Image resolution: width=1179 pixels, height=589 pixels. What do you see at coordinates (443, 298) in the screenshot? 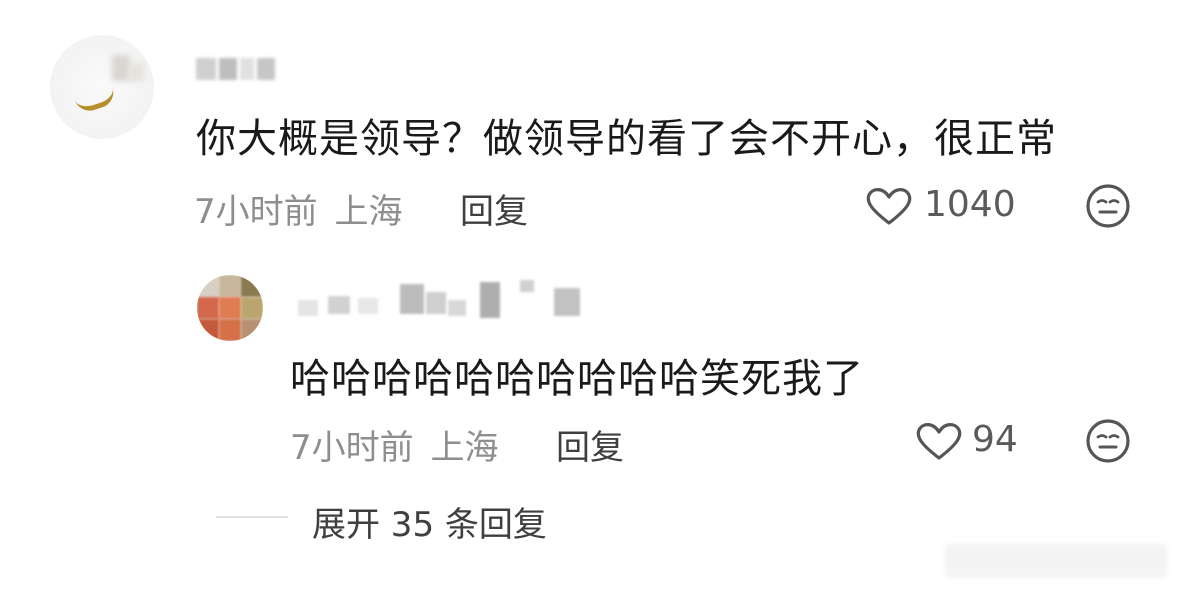
I see `replier-username-blurred` at bounding box center [443, 298].